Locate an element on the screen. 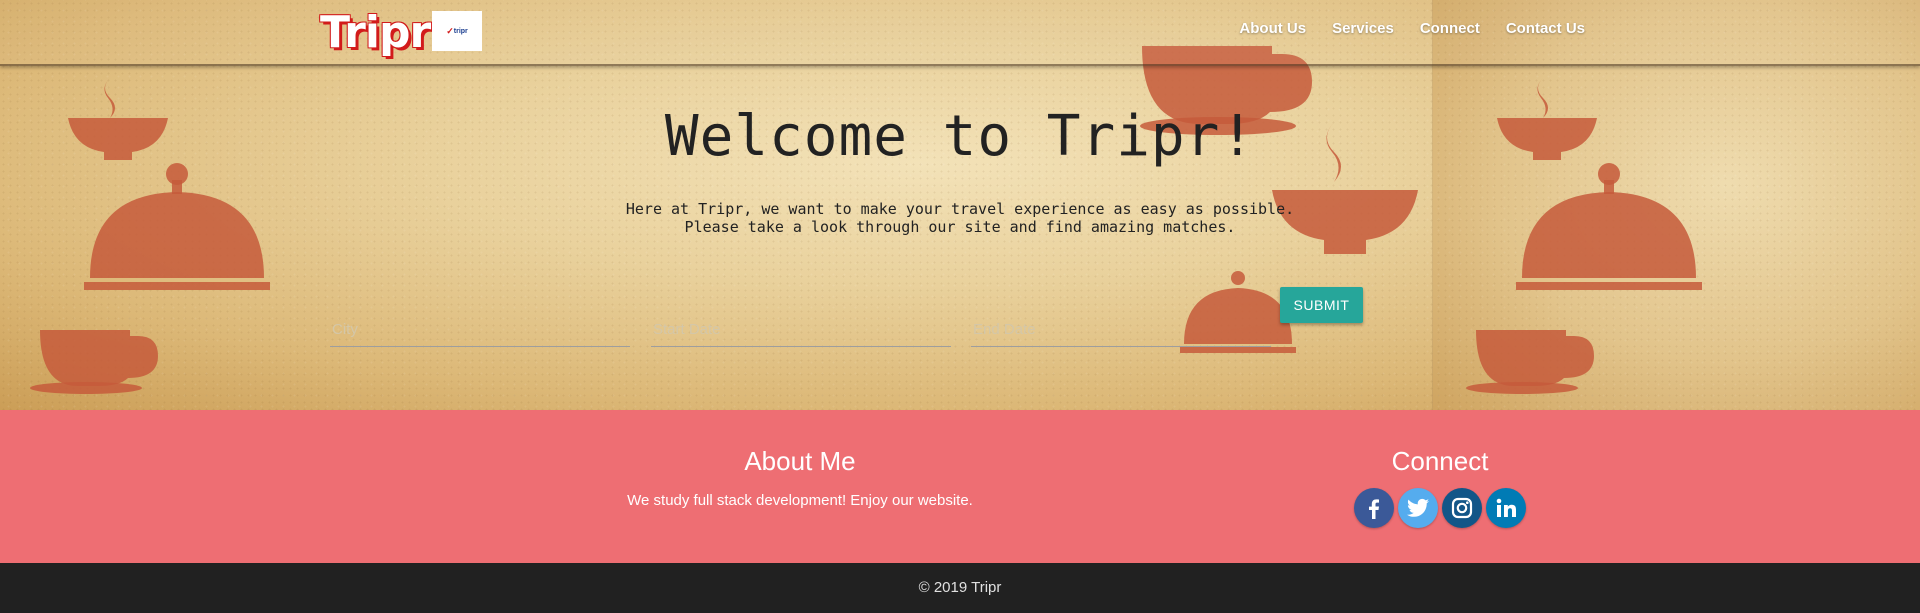  nav-link-about-us: About Us is located at coordinates (1272, 28).